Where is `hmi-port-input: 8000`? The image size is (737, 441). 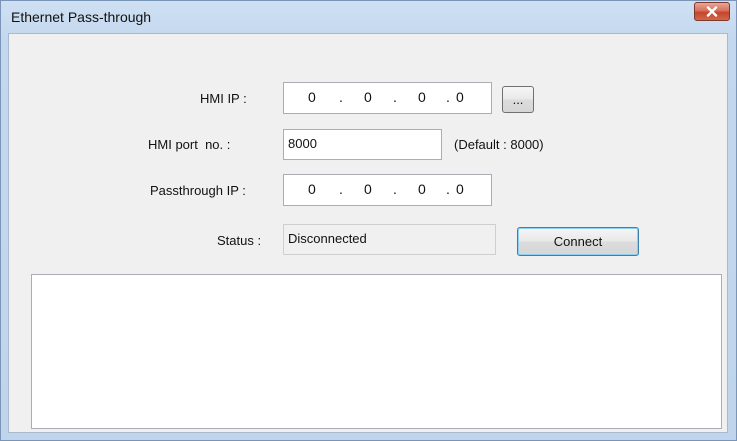 hmi-port-input: 8000 is located at coordinates (362, 144).